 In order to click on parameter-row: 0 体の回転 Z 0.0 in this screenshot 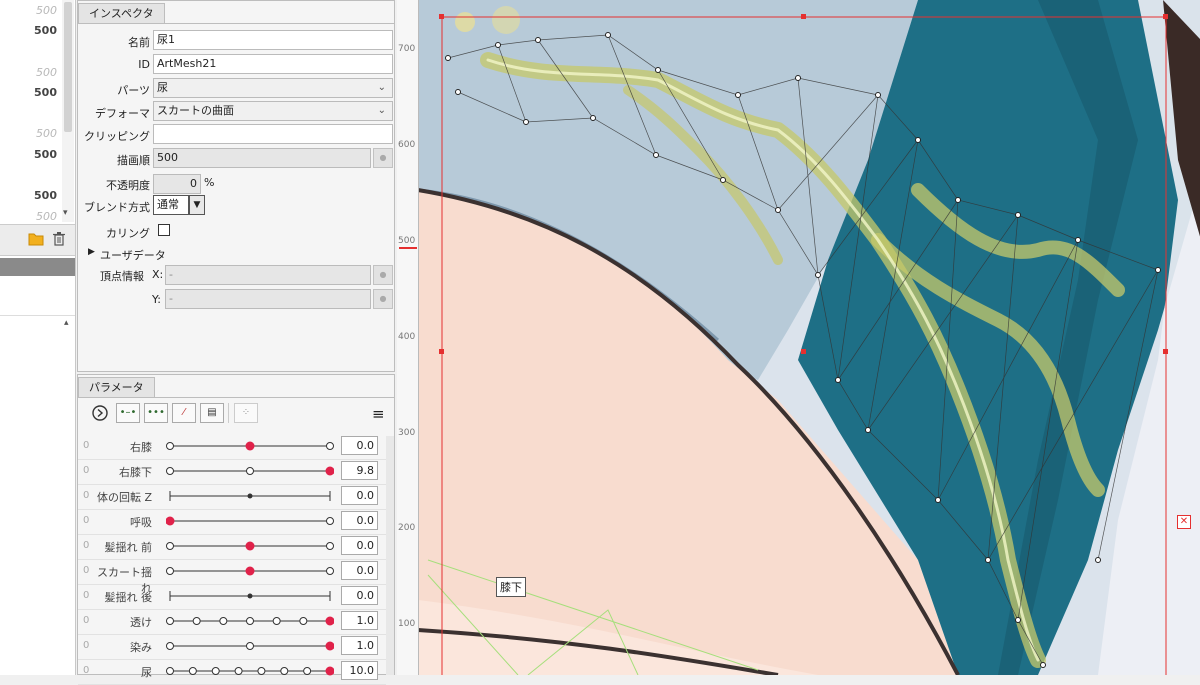, I will do `click(232, 497)`.